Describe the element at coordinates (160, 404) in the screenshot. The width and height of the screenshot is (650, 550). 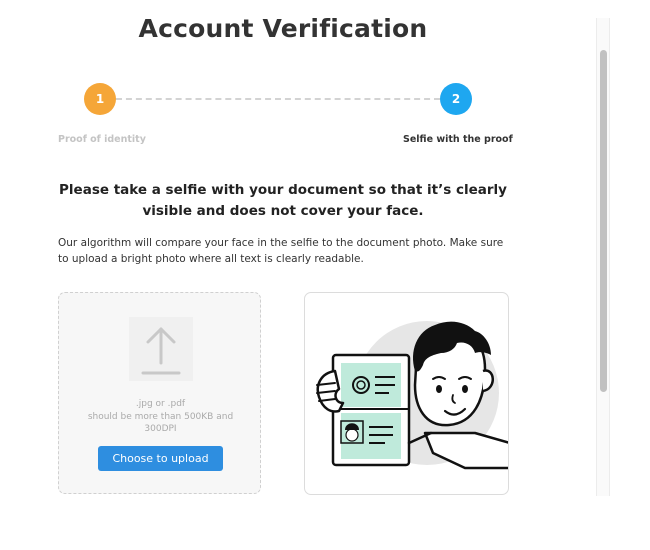
I see `file-hint-line: .jpg or .pdf` at that location.